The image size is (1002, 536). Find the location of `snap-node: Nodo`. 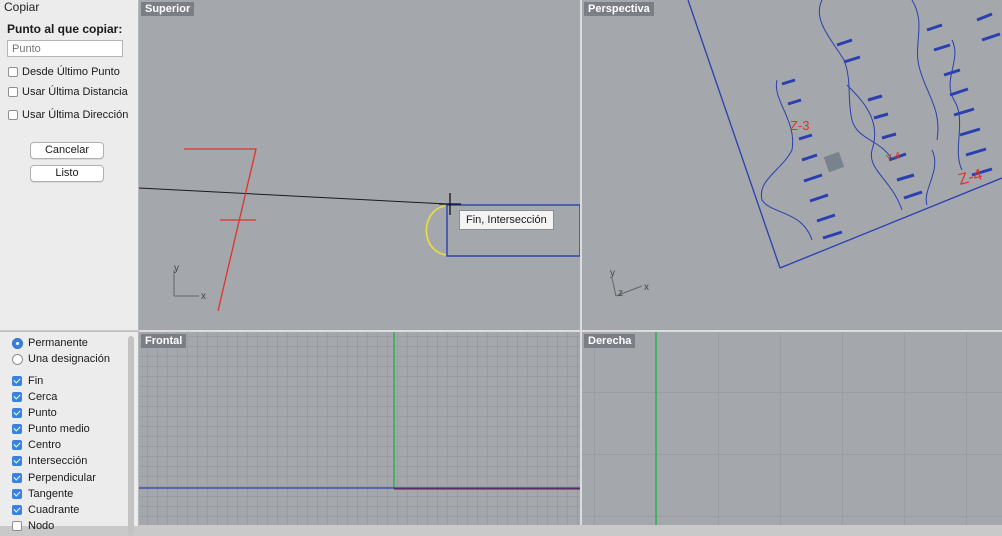

snap-node: Nodo is located at coordinates (33, 526).